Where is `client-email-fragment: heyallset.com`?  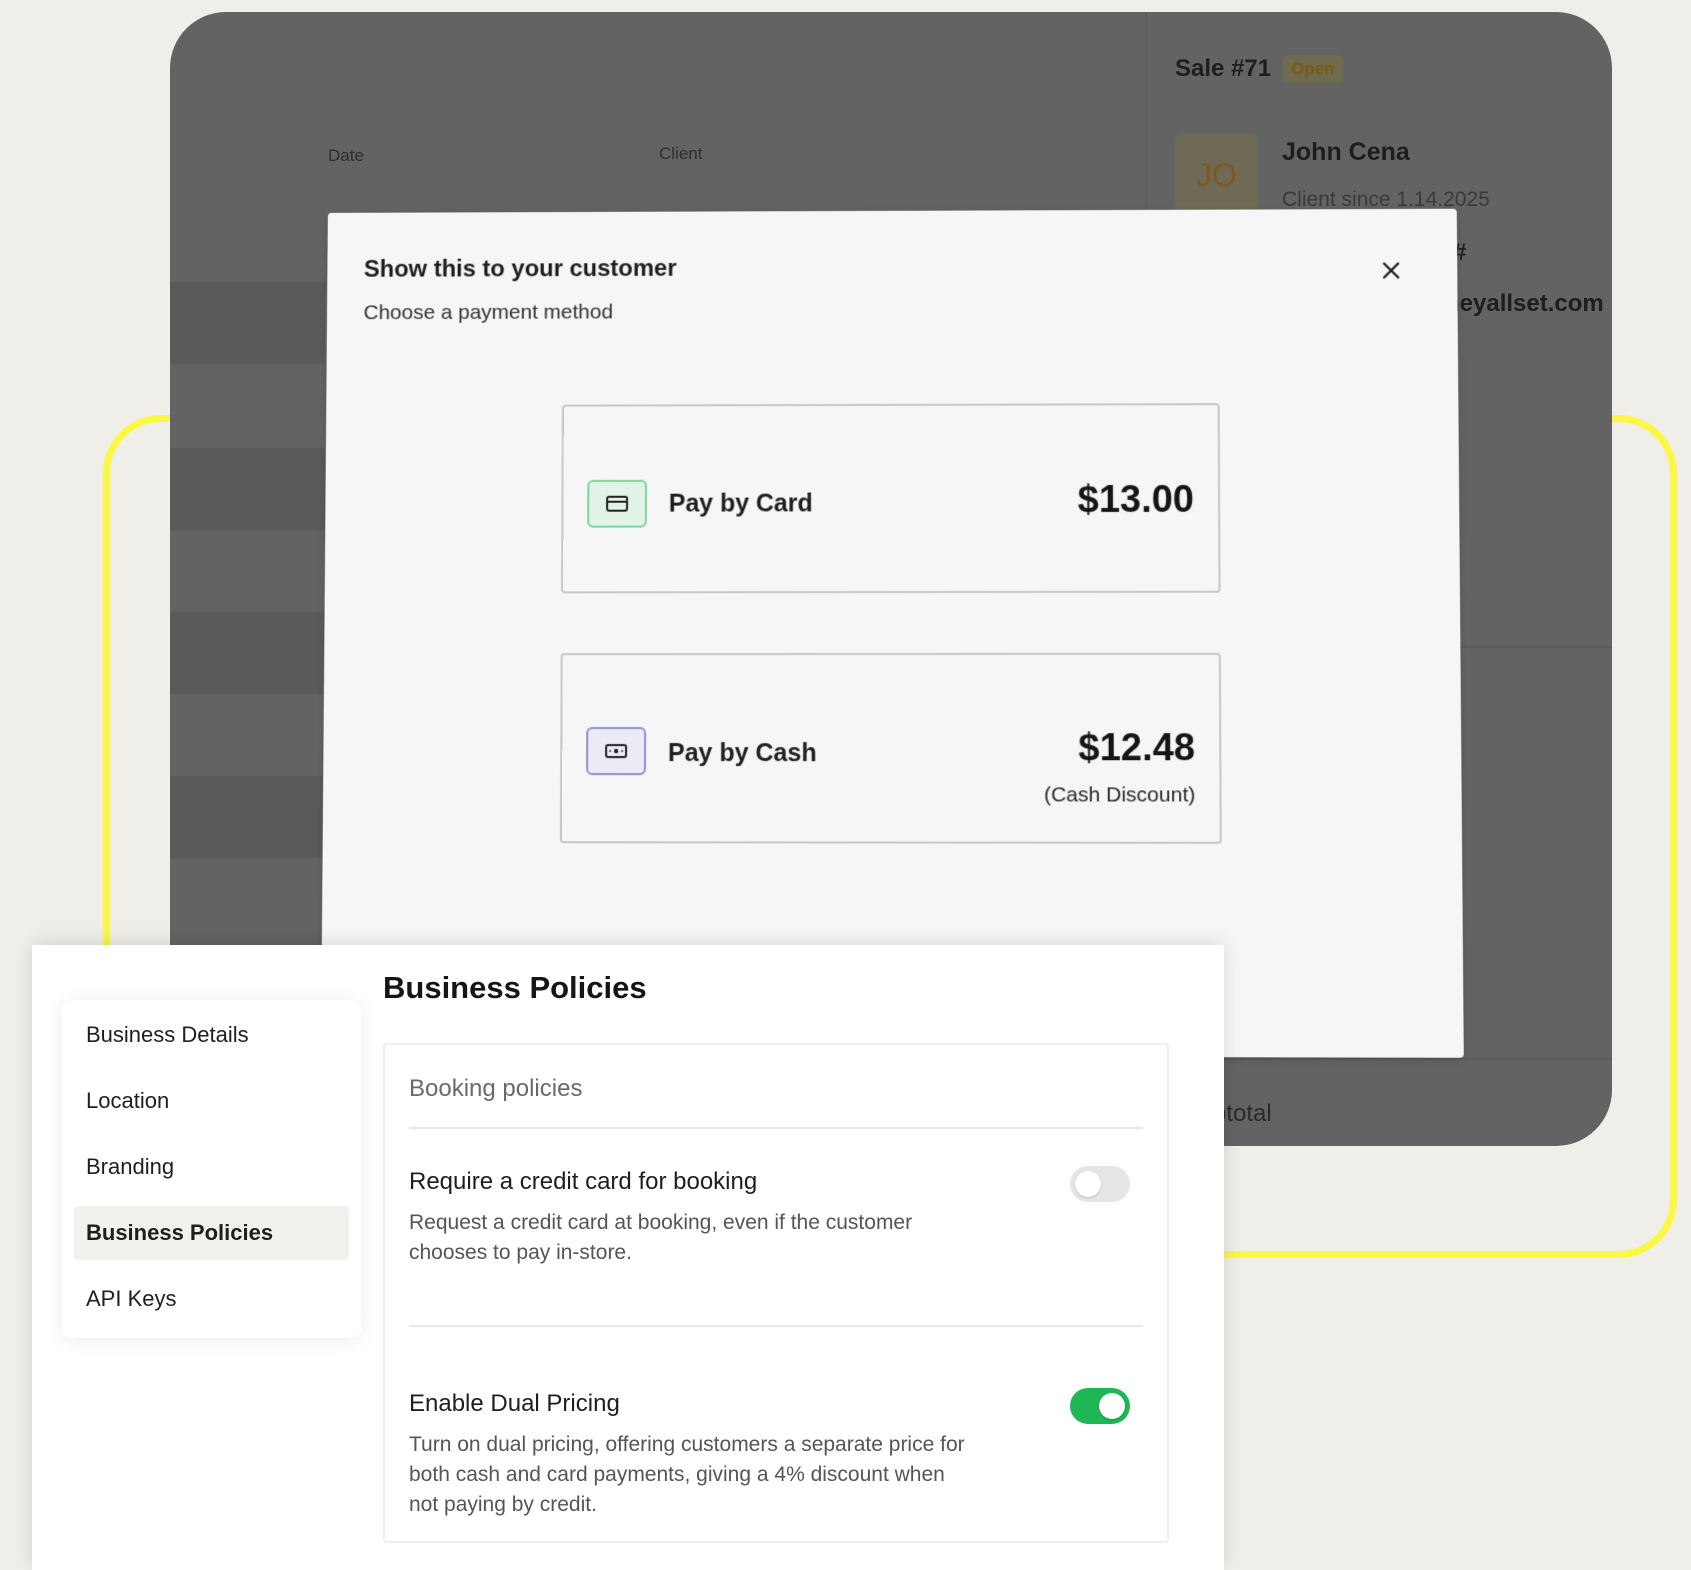 client-email-fragment: heyallset.com is located at coordinates (1524, 304).